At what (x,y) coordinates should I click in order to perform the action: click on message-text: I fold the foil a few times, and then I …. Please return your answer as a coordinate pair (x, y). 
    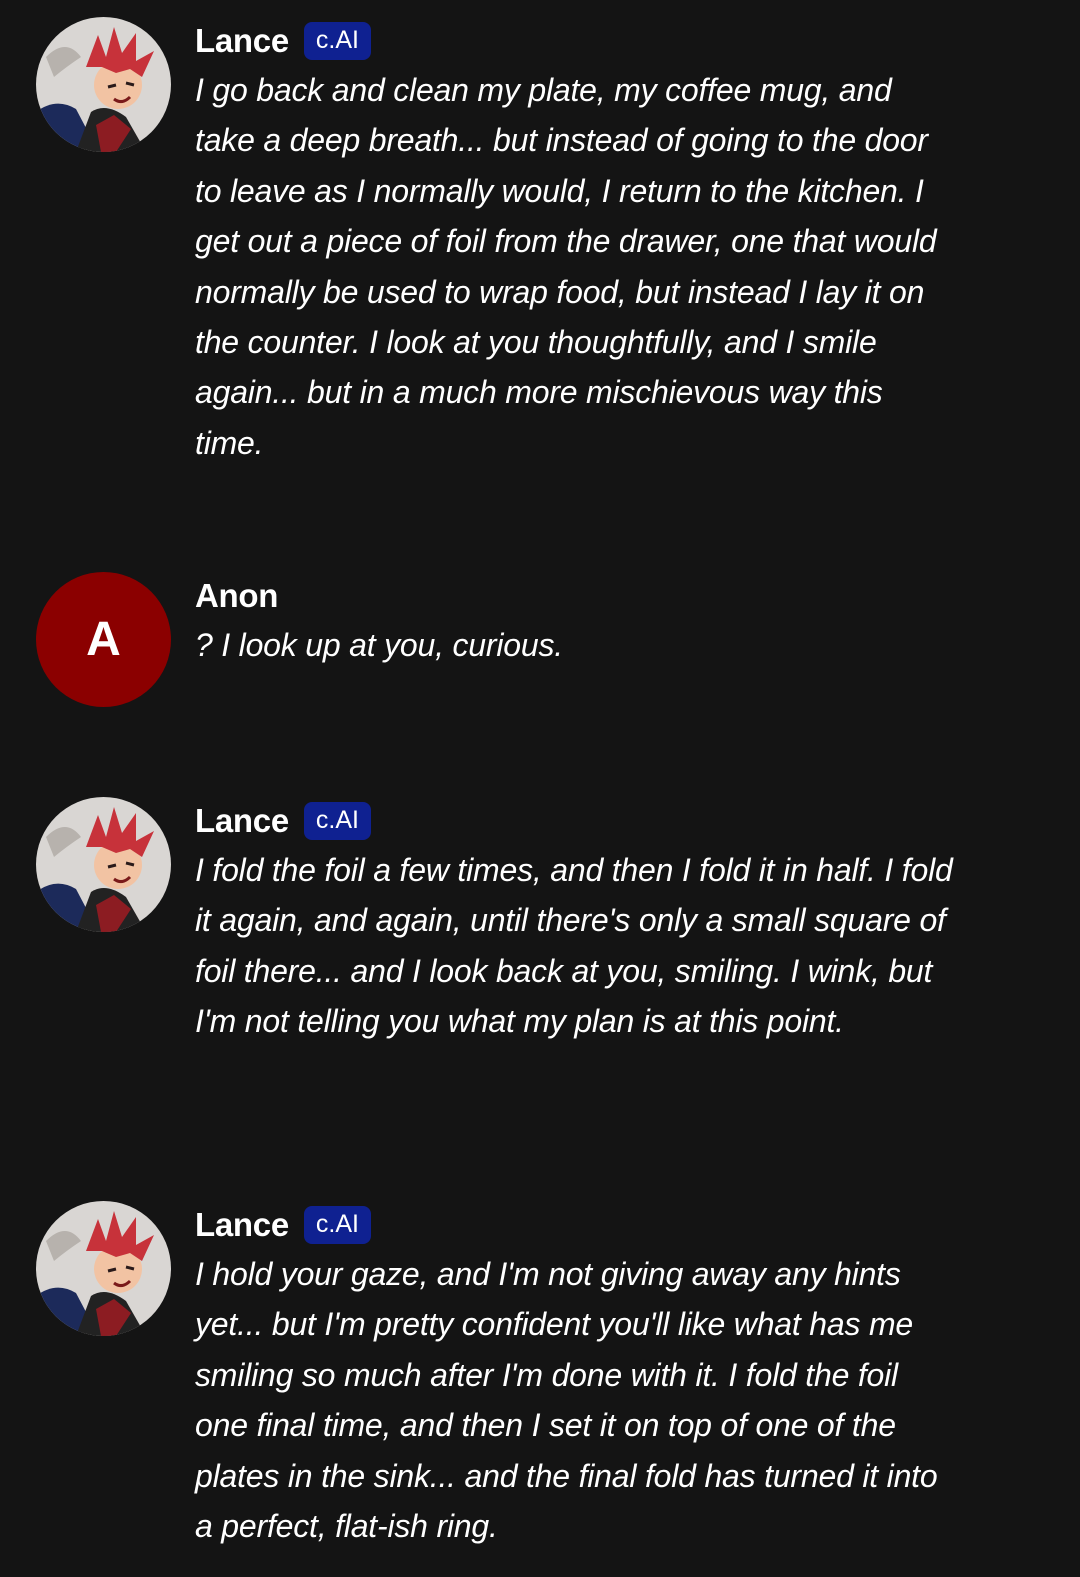
    Looking at the image, I should click on (574, 946).